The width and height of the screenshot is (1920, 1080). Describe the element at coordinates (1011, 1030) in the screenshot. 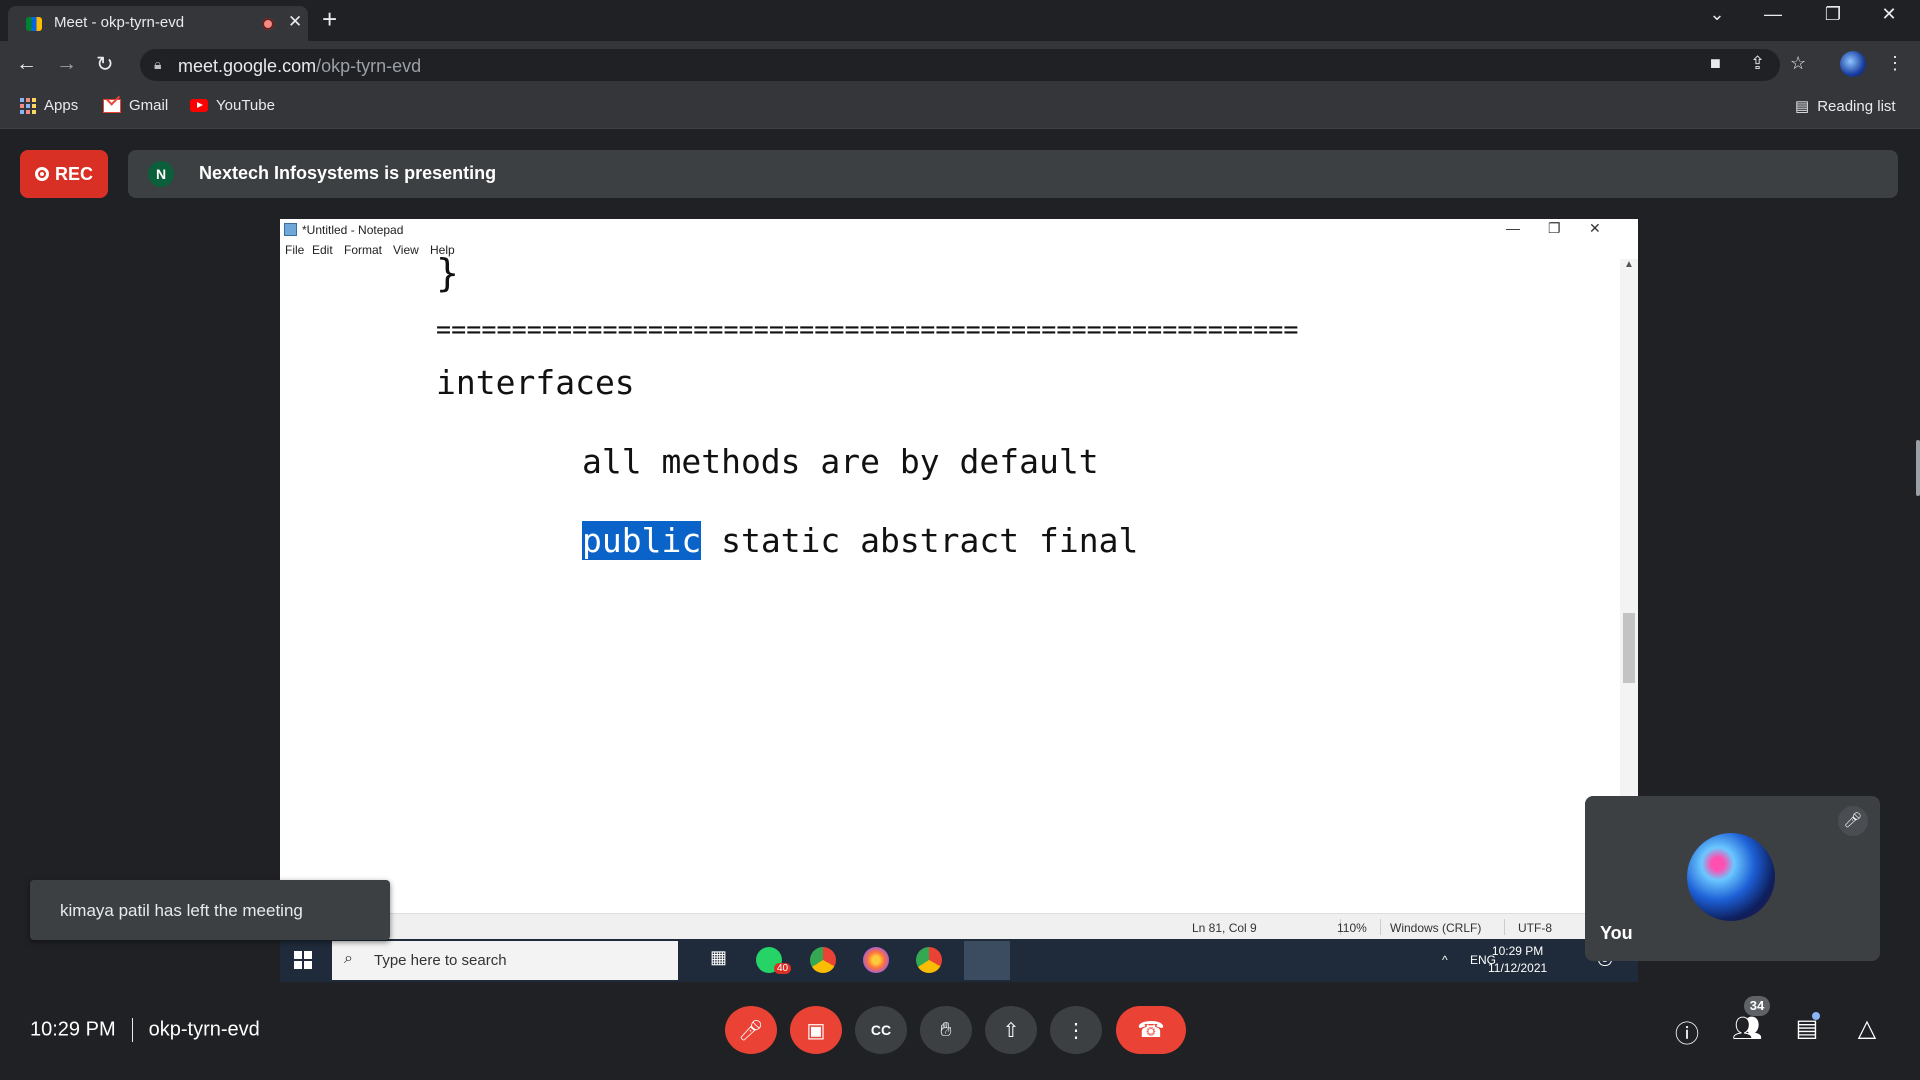

I see `present-now-button: ⇧` at that location.